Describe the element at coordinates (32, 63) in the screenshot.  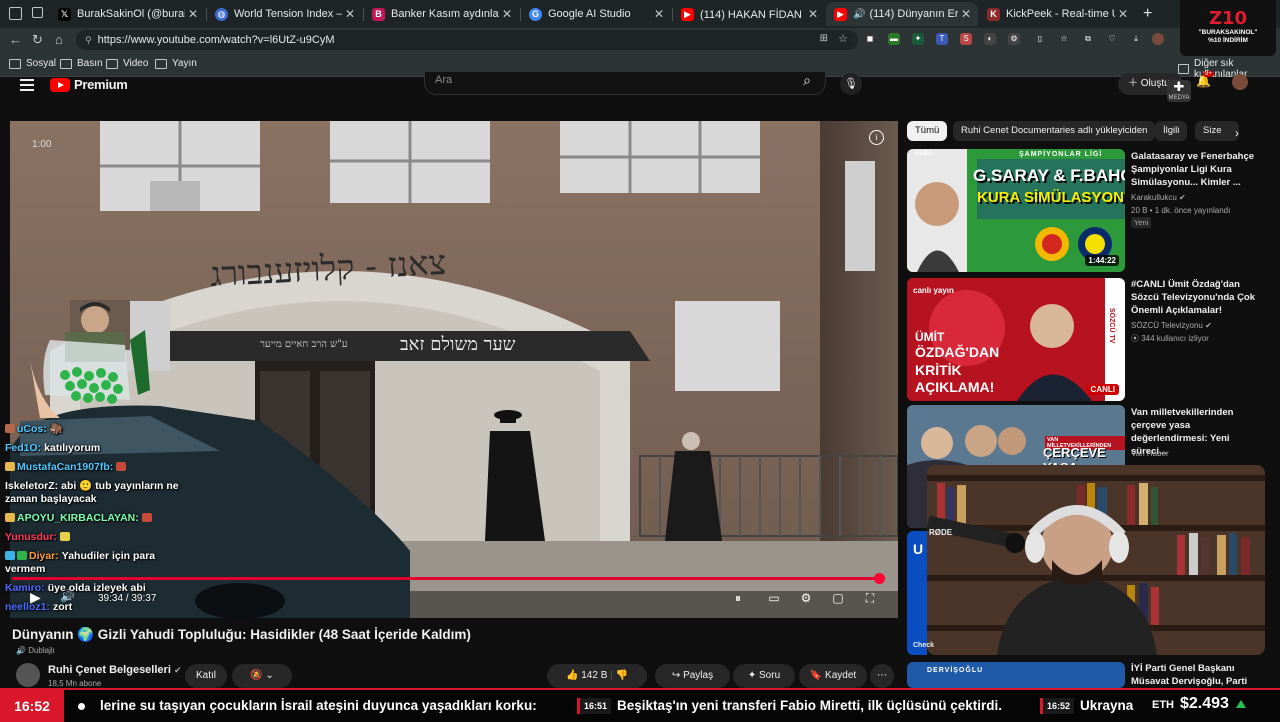
I see `bookmark-folder-sosyal: Sosyal` at that location.